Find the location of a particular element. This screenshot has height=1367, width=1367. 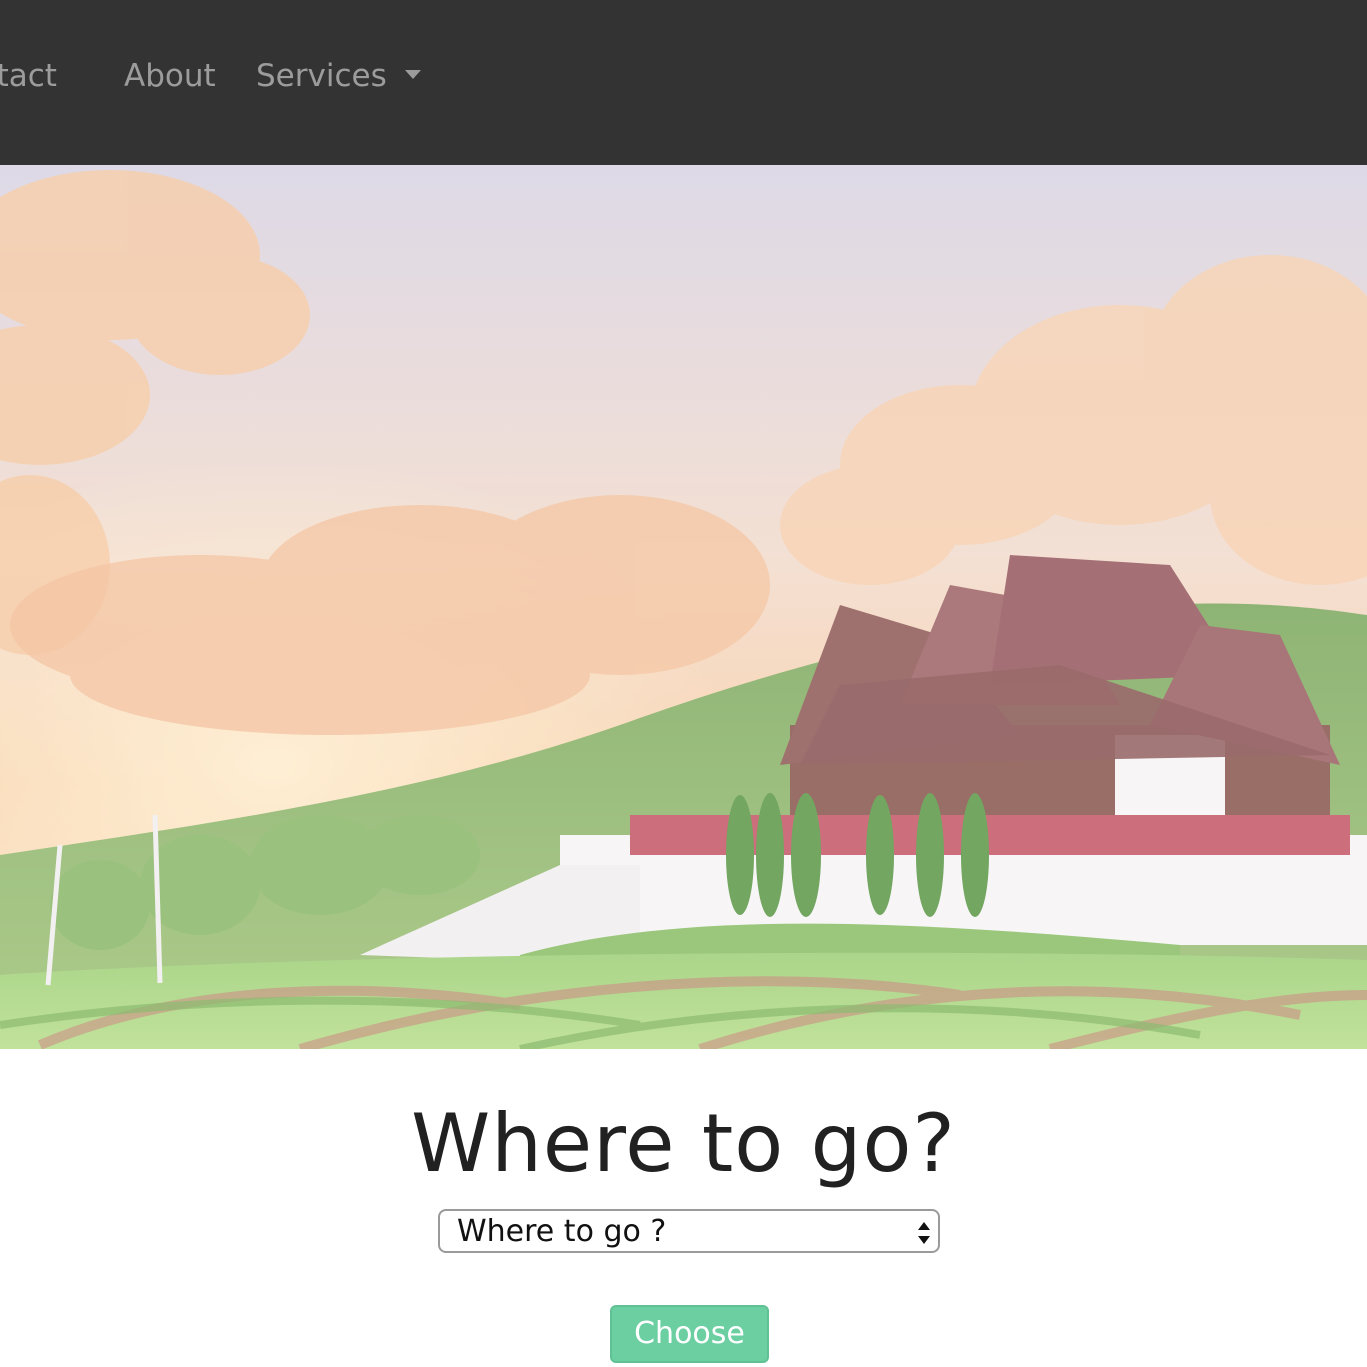

nav-link-contact: ontact is located at coordinates (28, 76).